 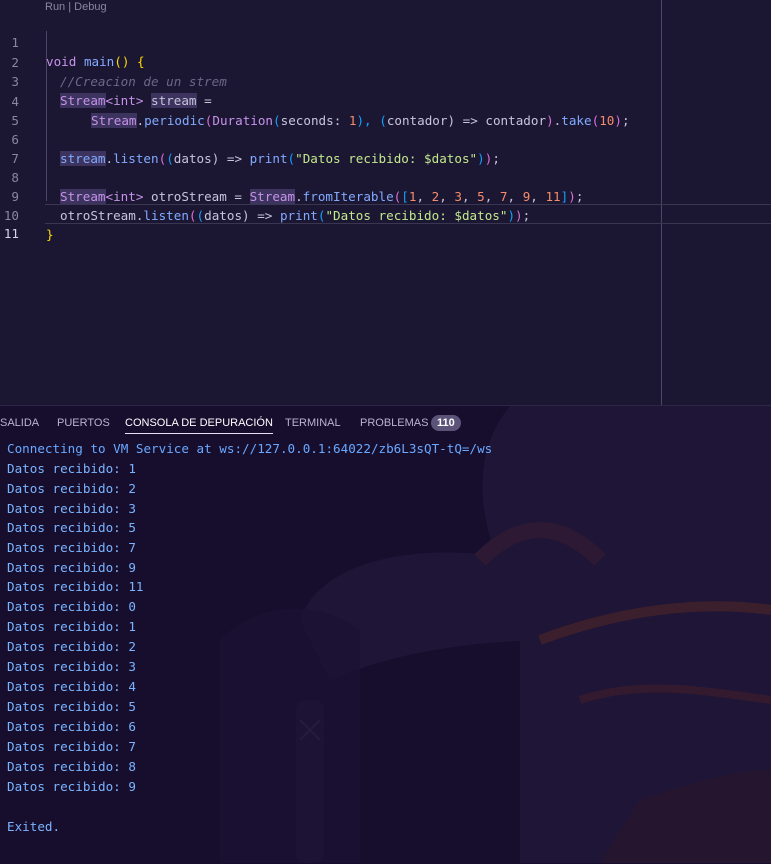 What do you see at coordinates (348, 197) in the screenshot?
I see `method-fromiterable: fromIterable` at bounding box center [348, 197].